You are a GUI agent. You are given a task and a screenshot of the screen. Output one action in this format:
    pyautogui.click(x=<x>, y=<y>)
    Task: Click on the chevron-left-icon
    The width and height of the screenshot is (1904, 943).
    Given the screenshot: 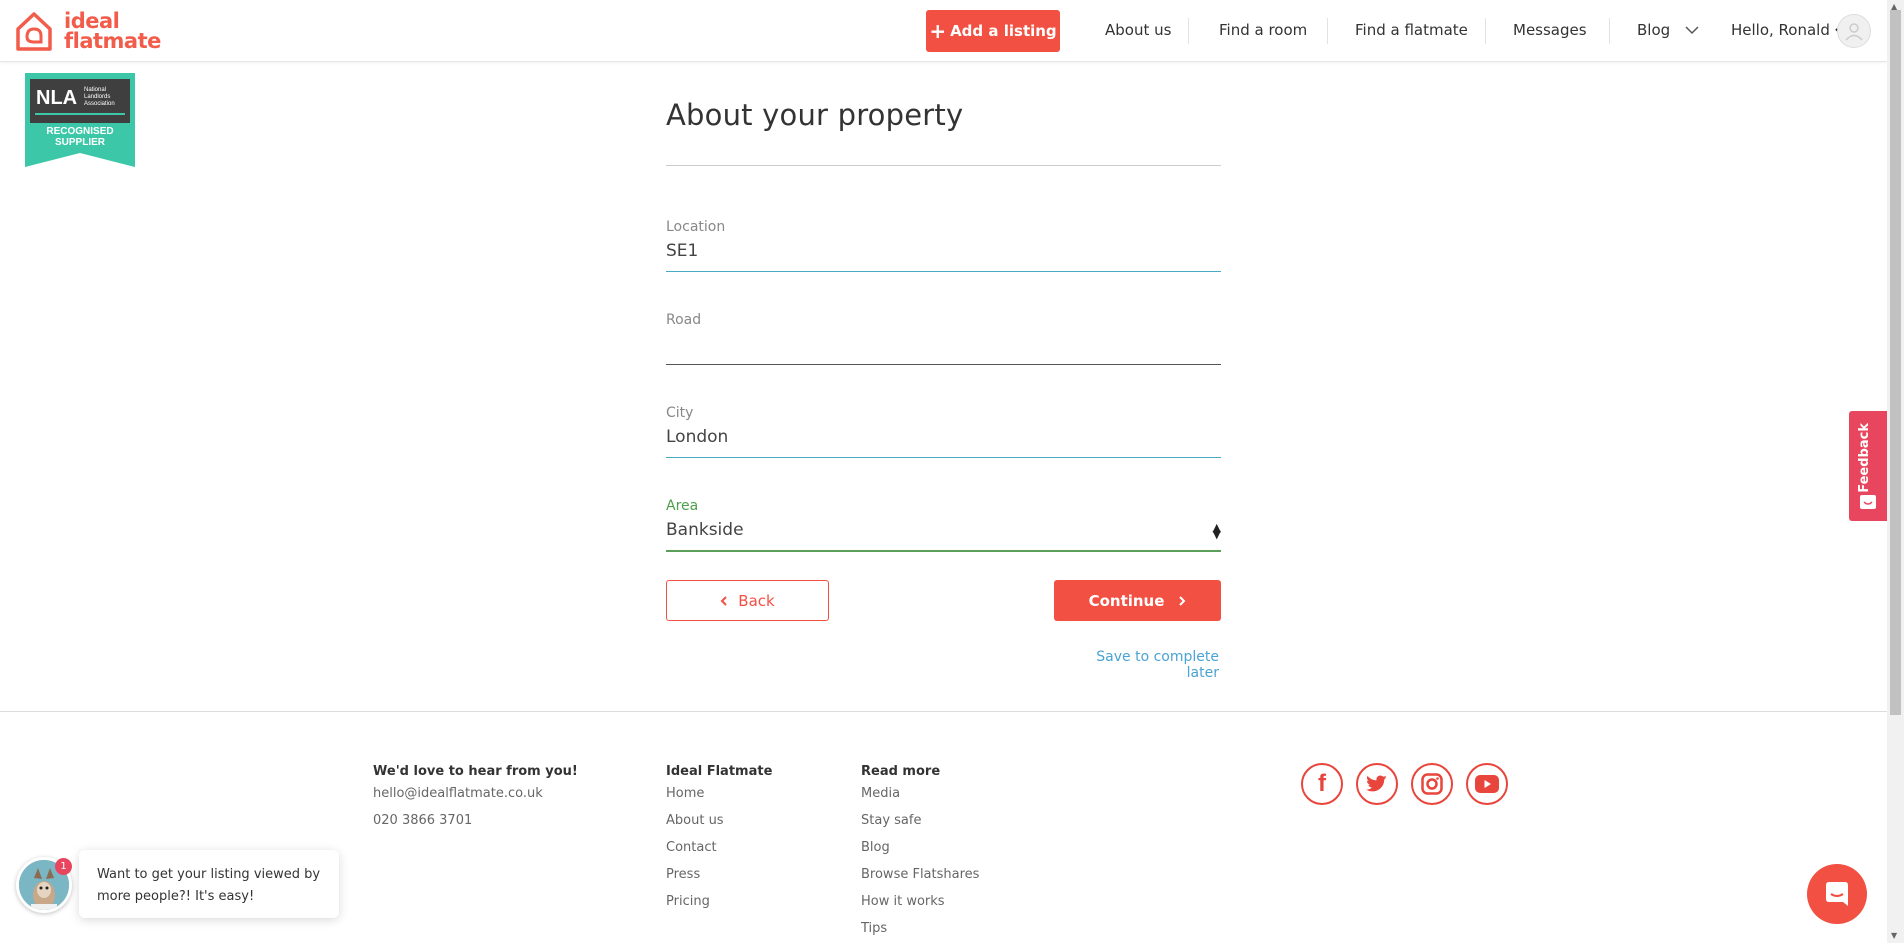 What is the action you would take?
    pyautogui.click(x=723, y=600)
    